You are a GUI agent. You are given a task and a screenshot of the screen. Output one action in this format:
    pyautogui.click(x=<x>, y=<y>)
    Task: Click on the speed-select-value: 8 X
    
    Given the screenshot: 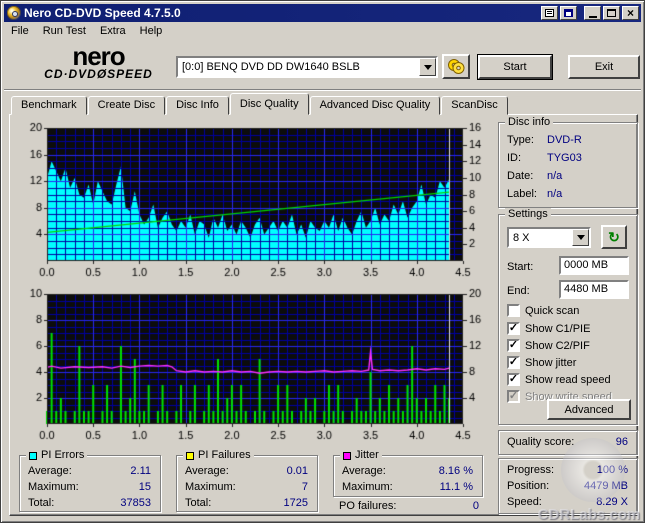 What is the action you would take?
    pyautogui.click(x=521, y=237)
    